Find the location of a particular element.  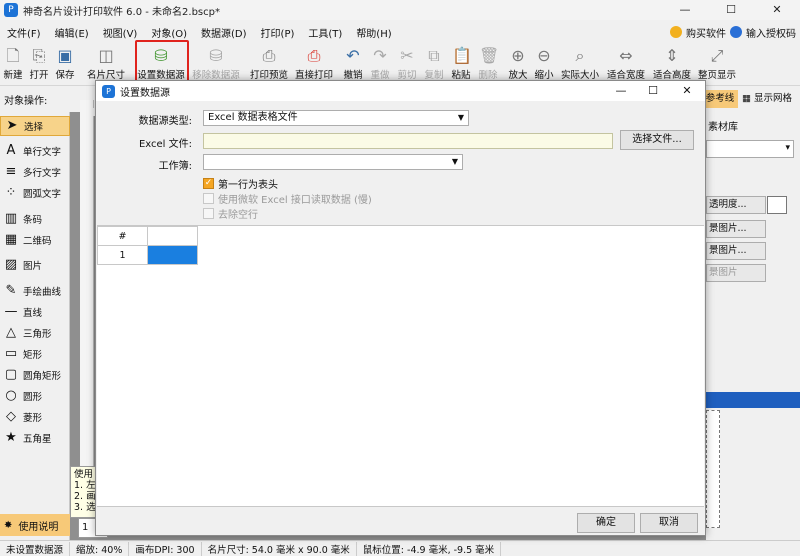

full-page-button: ⤢ 整页显示 is located at coordinates (717, 65).